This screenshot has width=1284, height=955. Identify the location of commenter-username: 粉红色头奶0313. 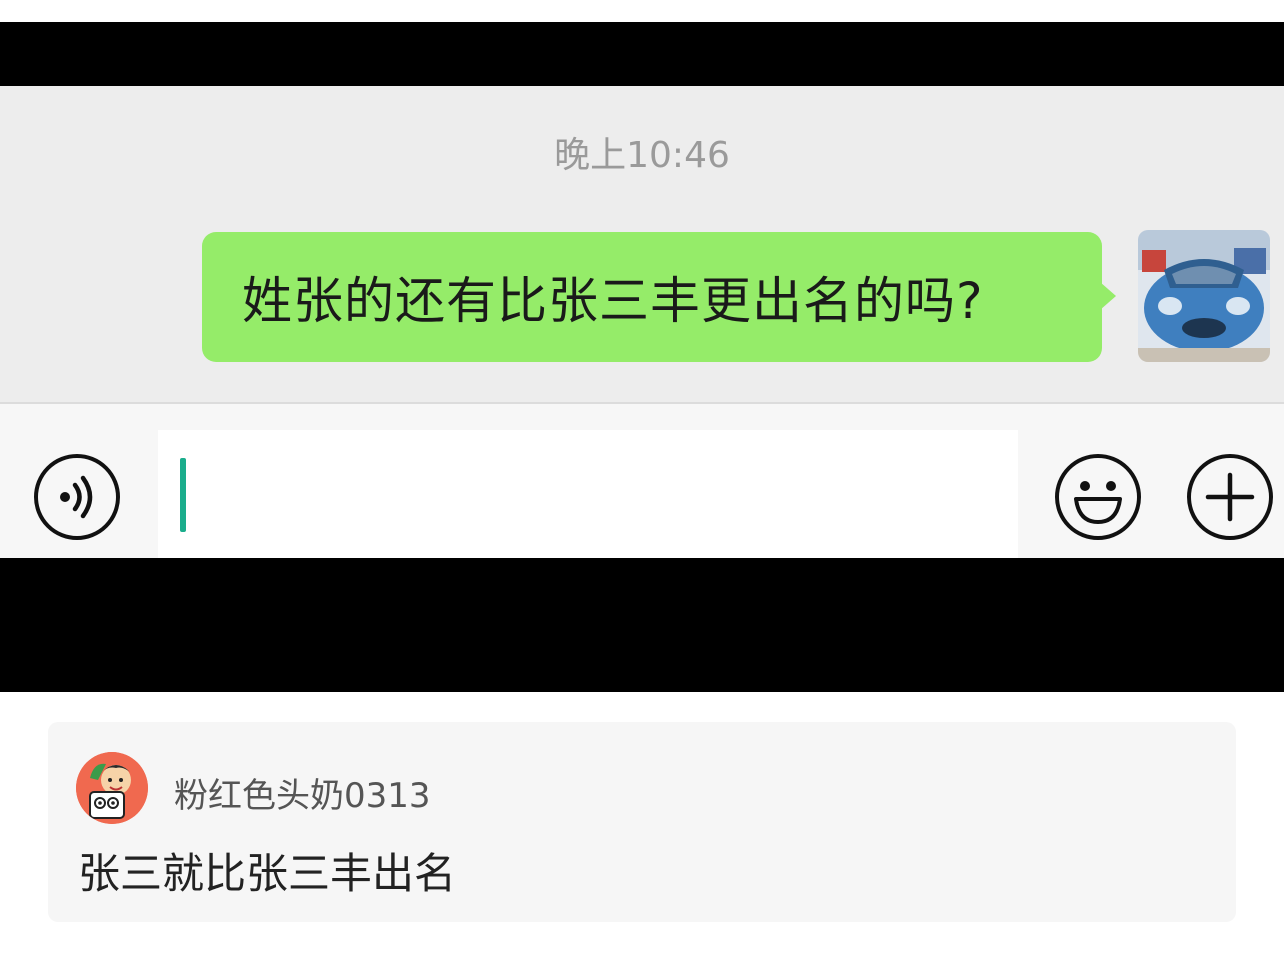
(302, 792).